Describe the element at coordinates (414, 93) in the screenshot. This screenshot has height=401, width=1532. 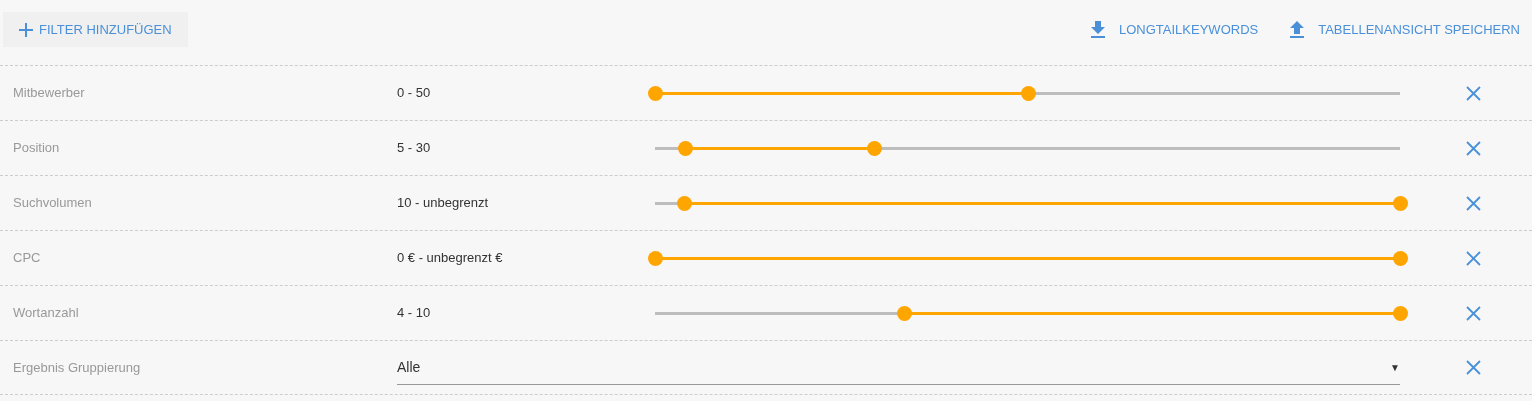
I see `range-value: 0 - 50` at that location.